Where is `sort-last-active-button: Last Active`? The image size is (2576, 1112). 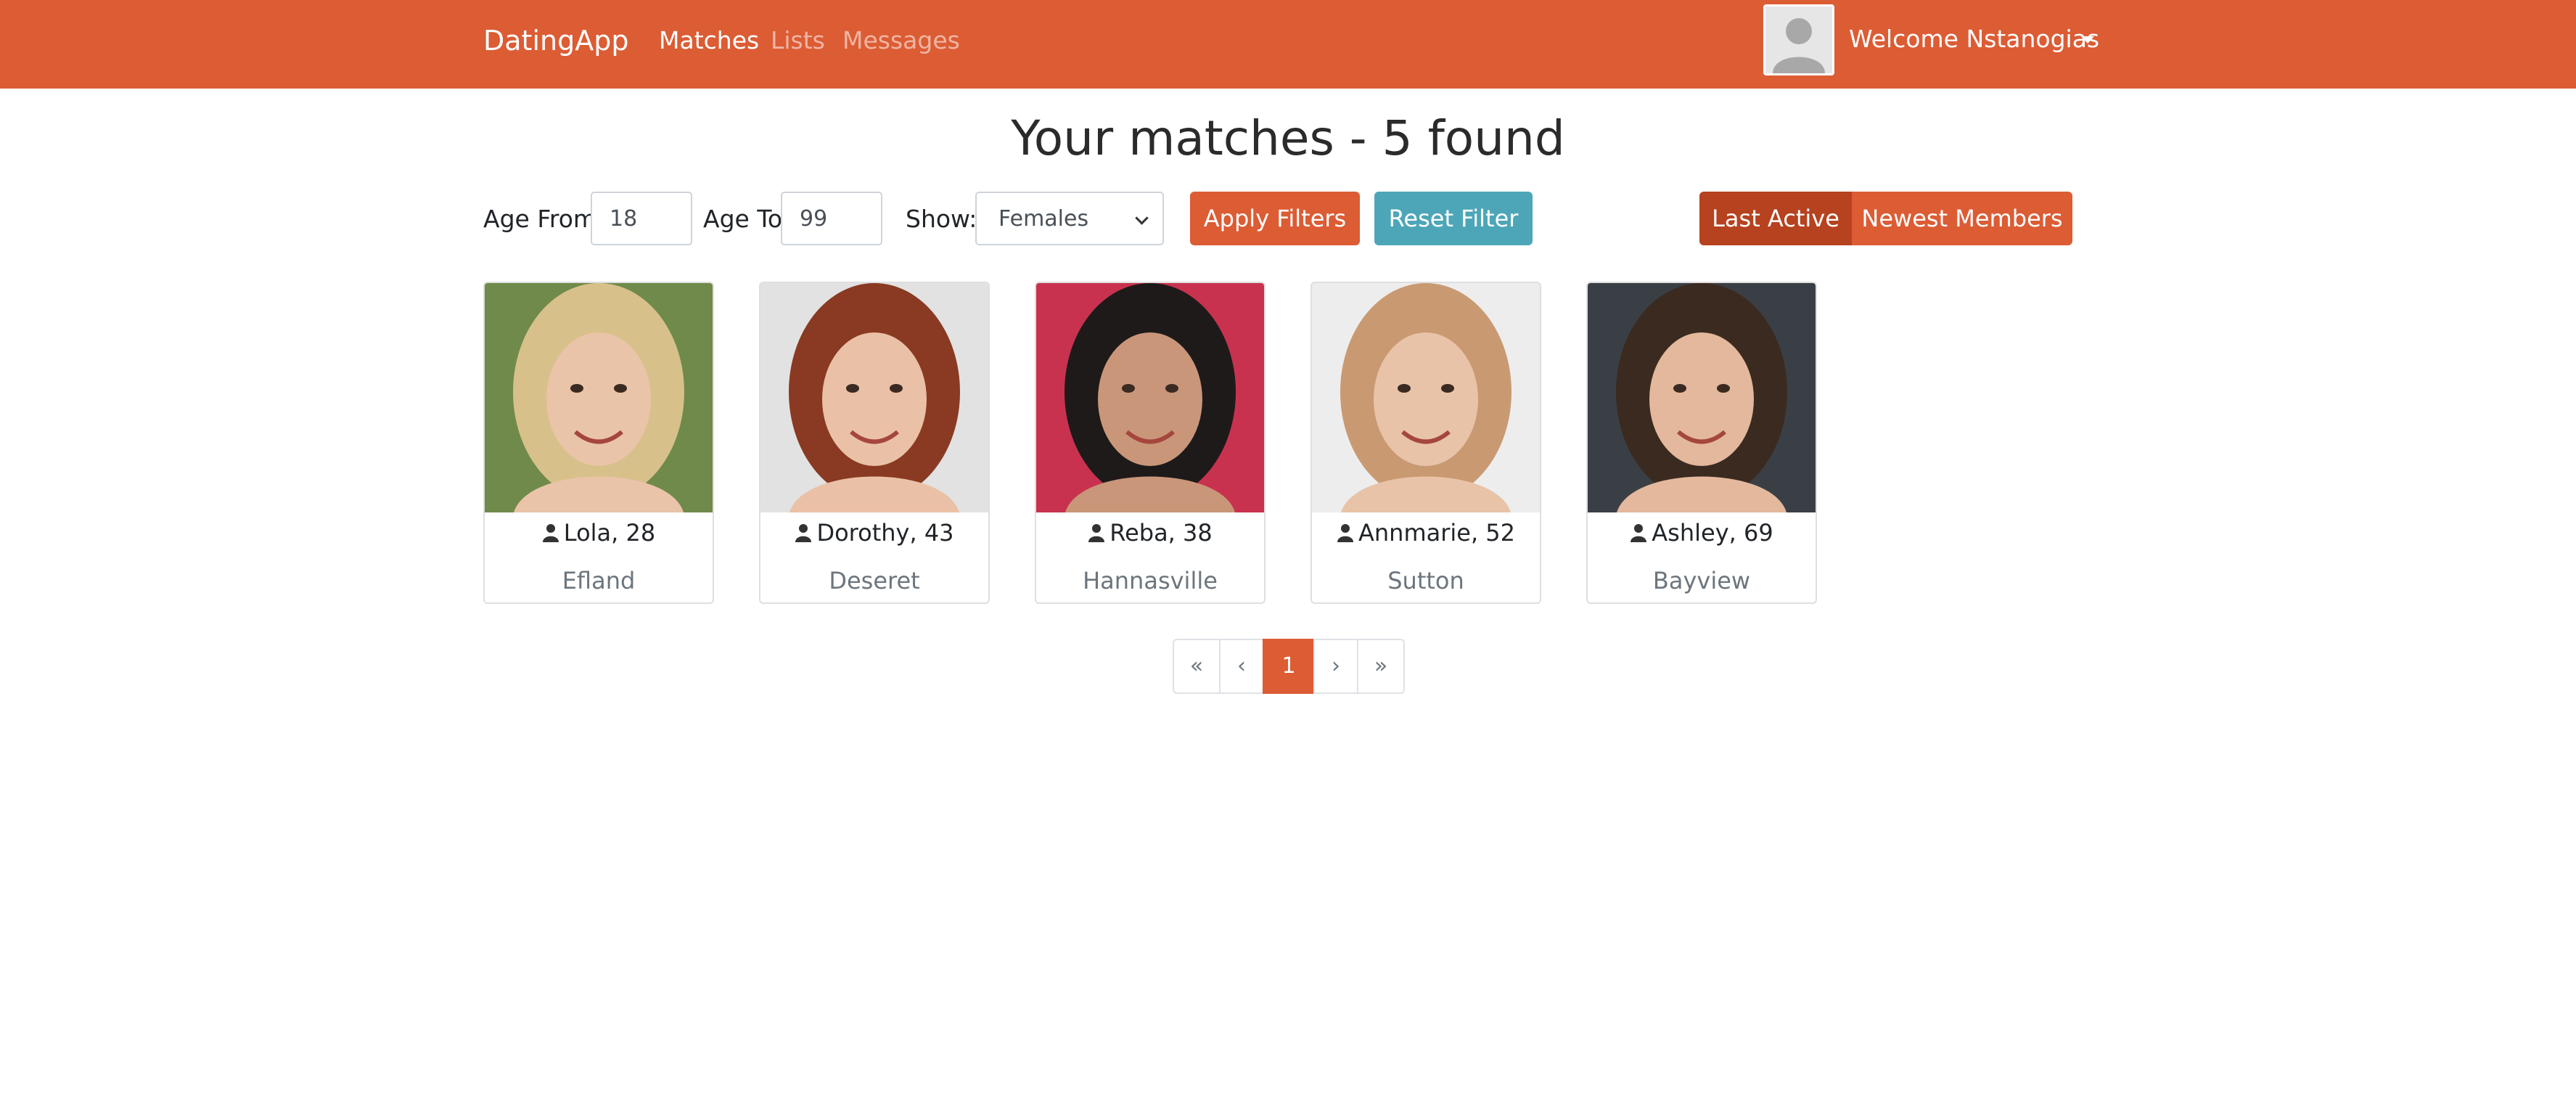 sort-last-active-button: Last Active is located at coordinates (1775, 218).